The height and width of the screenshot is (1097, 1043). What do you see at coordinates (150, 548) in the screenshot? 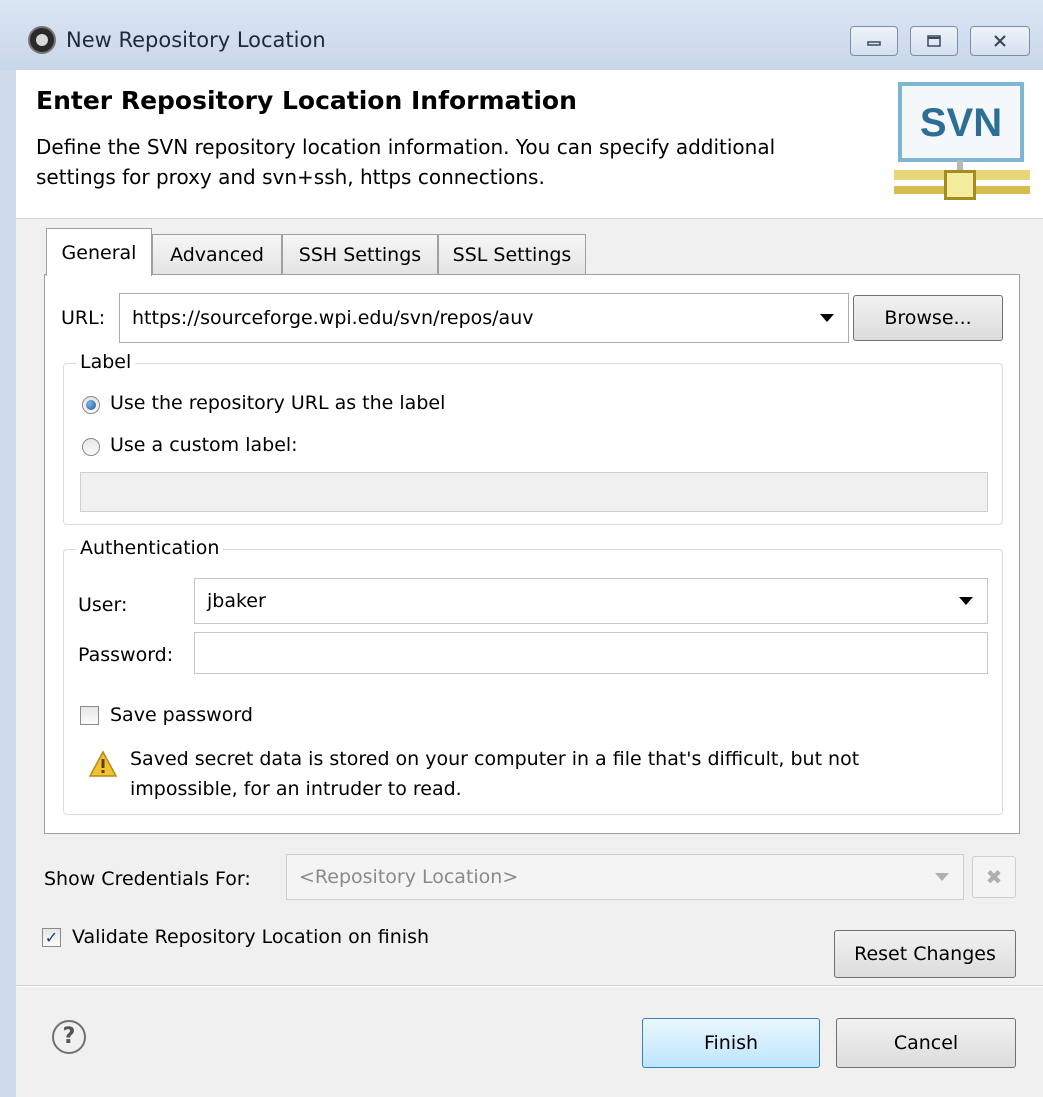
I see `authentication-group-title: Authentication` at bounding box center [150, 548].